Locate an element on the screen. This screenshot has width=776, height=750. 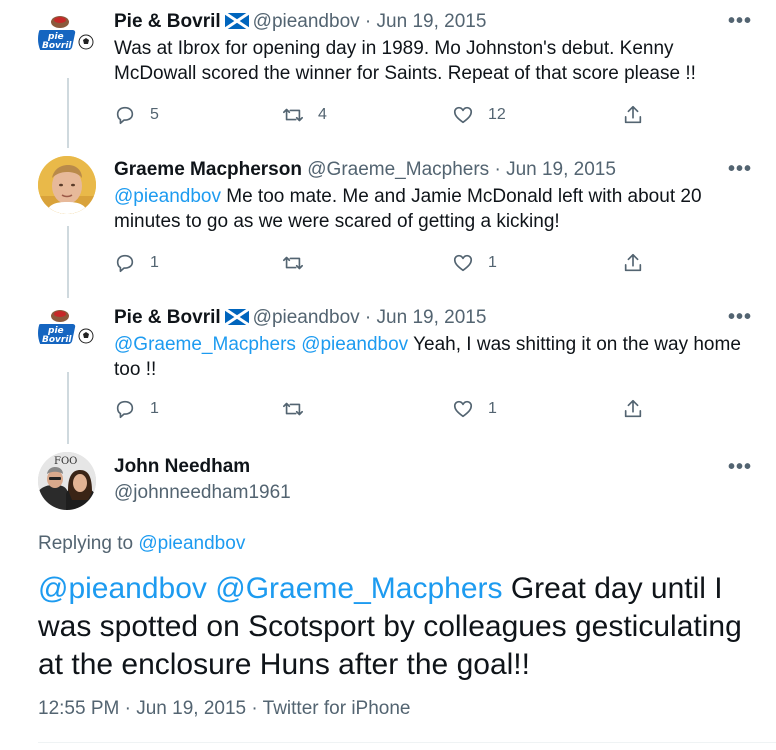
tweet-time: 12:55 PM is located at coordinates (78, 708).